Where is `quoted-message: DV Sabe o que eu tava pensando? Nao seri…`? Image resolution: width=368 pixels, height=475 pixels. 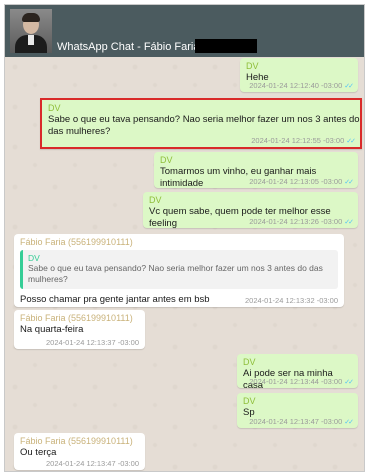
quoted-message: DV Sabe o que eu tava pensando? Nao seri… is located at coordinates (179, 269).